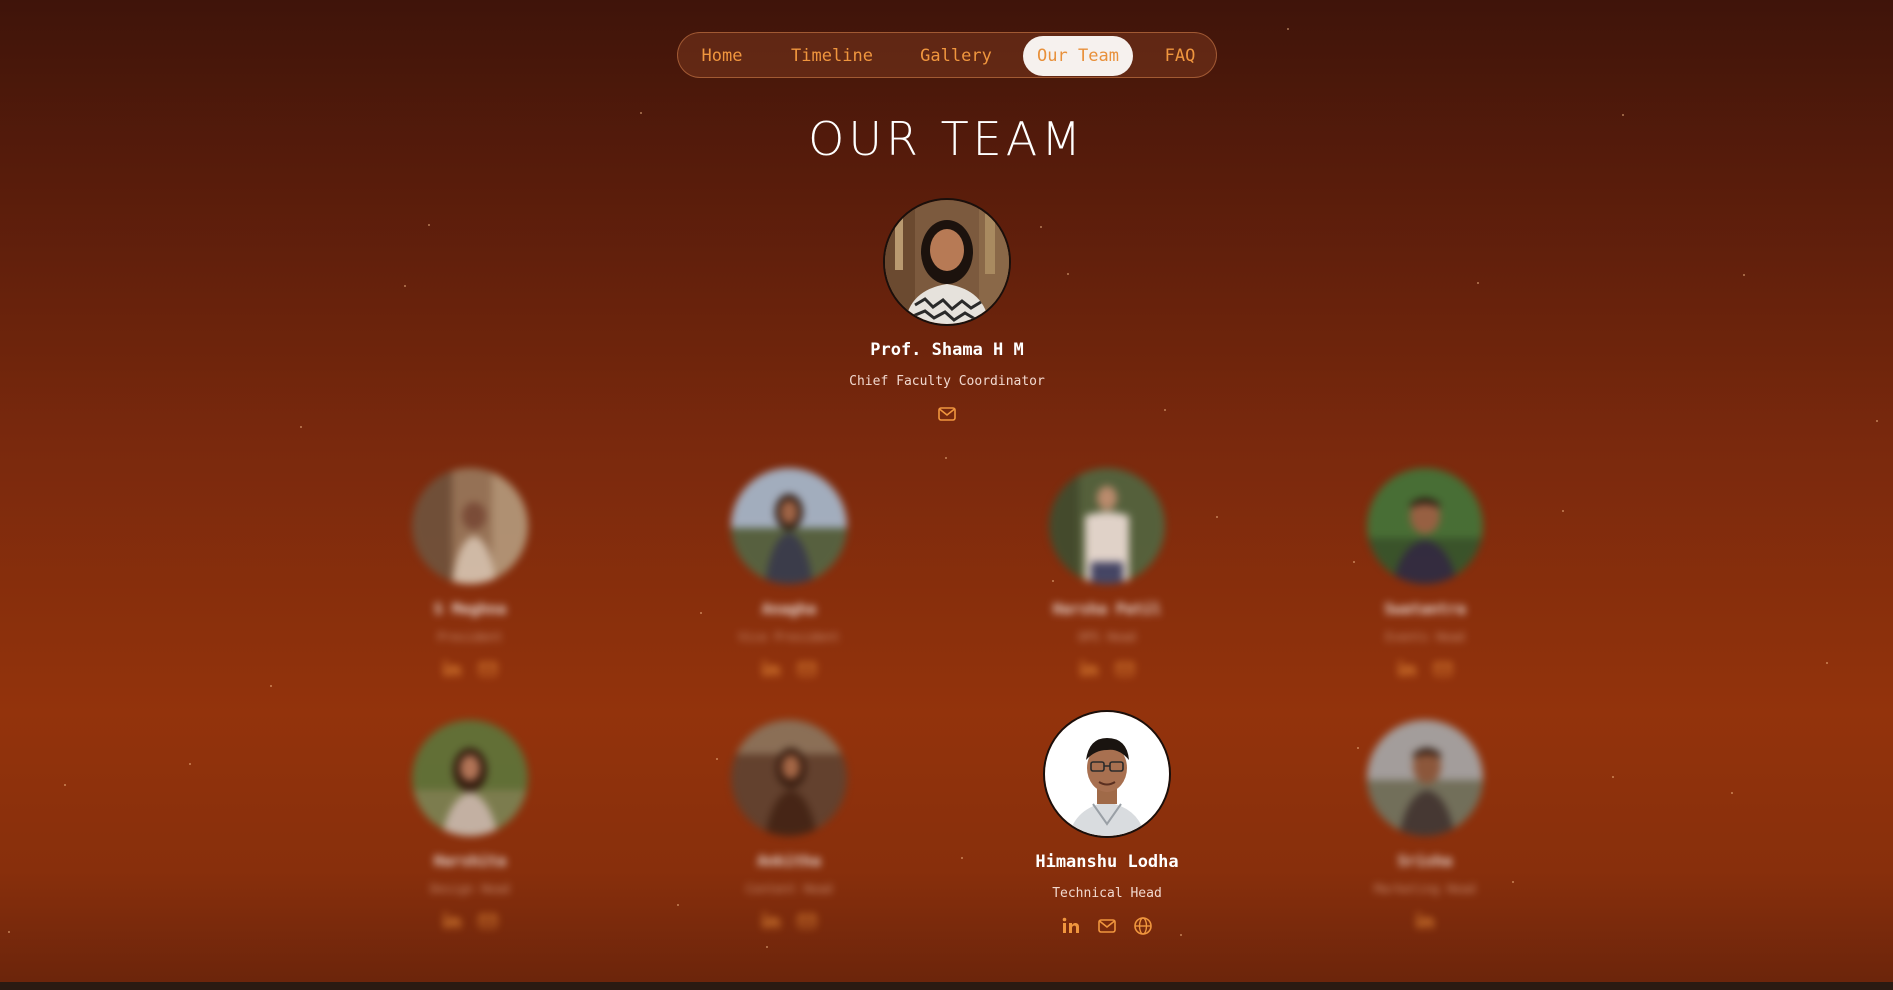 The height and width of the screenshot is (990, 1893). I want to click on member-name: Ankitha, so click(789, 861).